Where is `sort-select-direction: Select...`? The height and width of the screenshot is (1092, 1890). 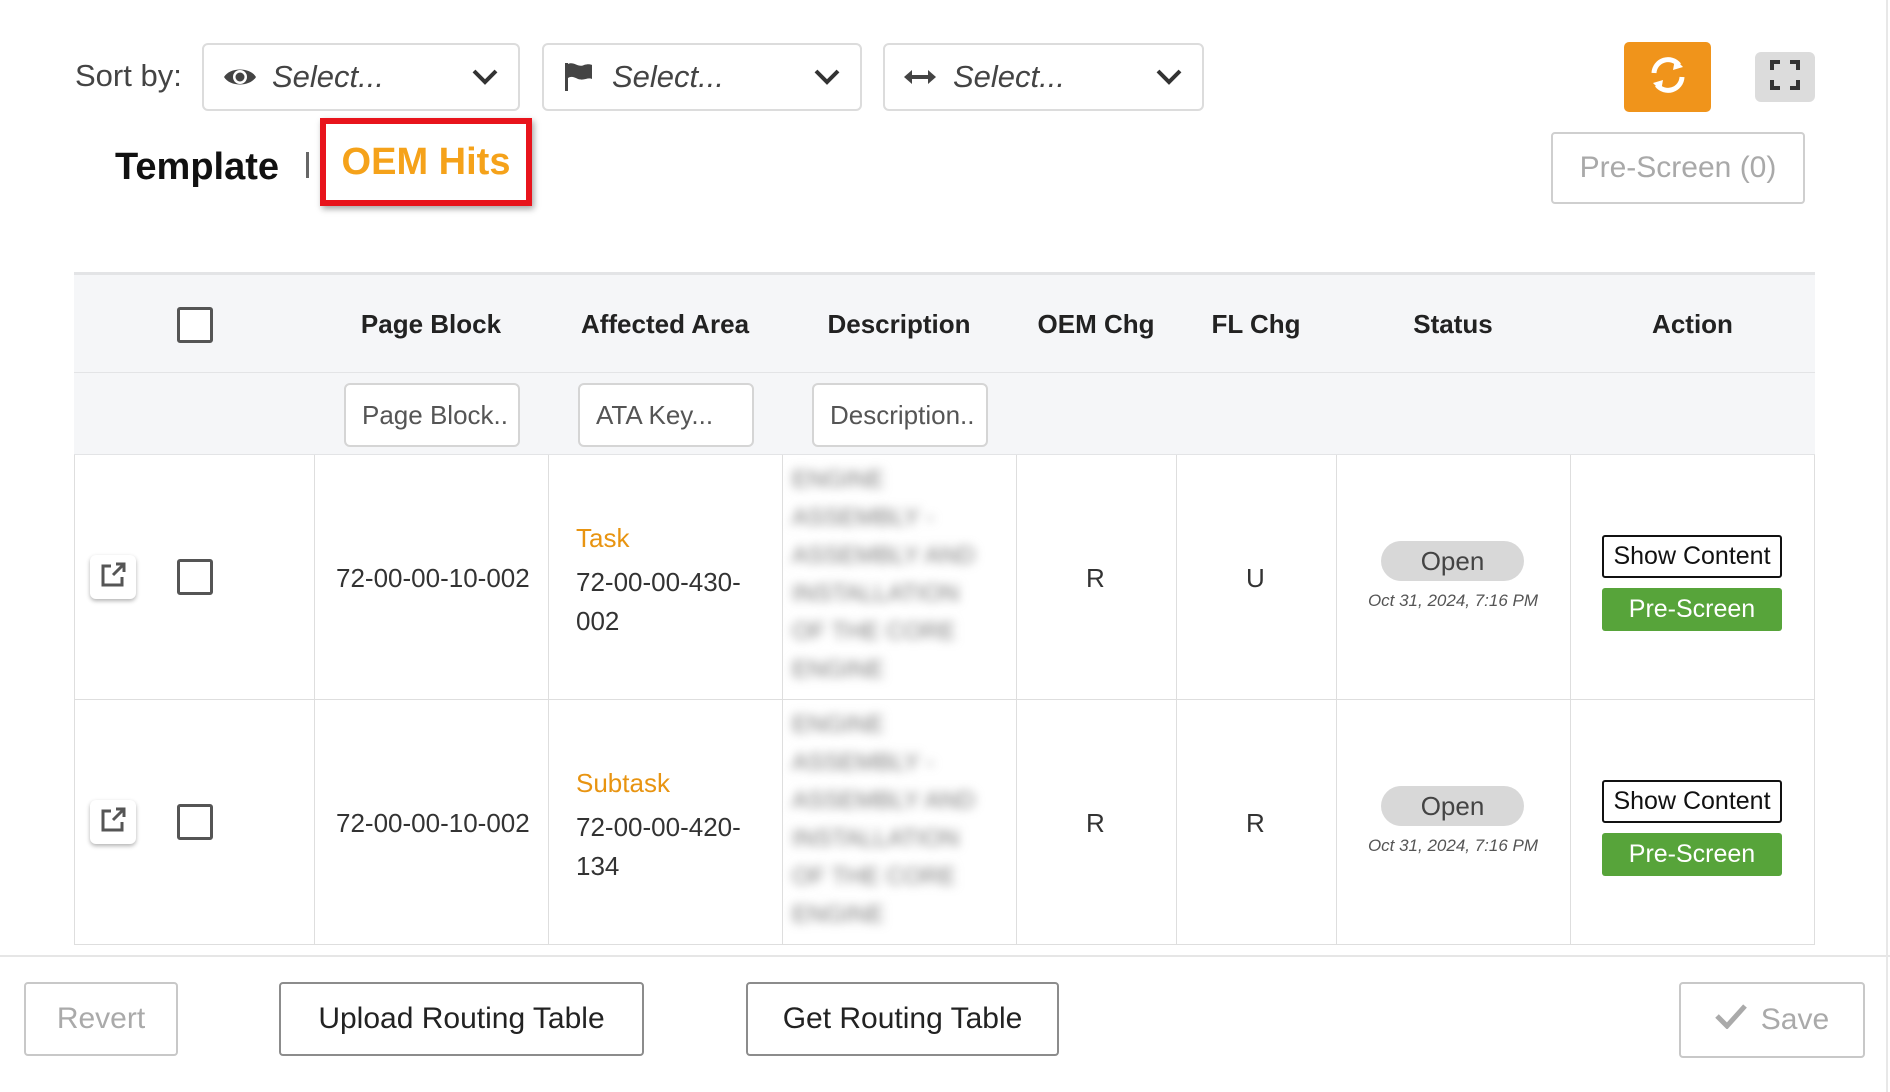 sort-select-direction: Select... is located at coordinates (1043, 77).